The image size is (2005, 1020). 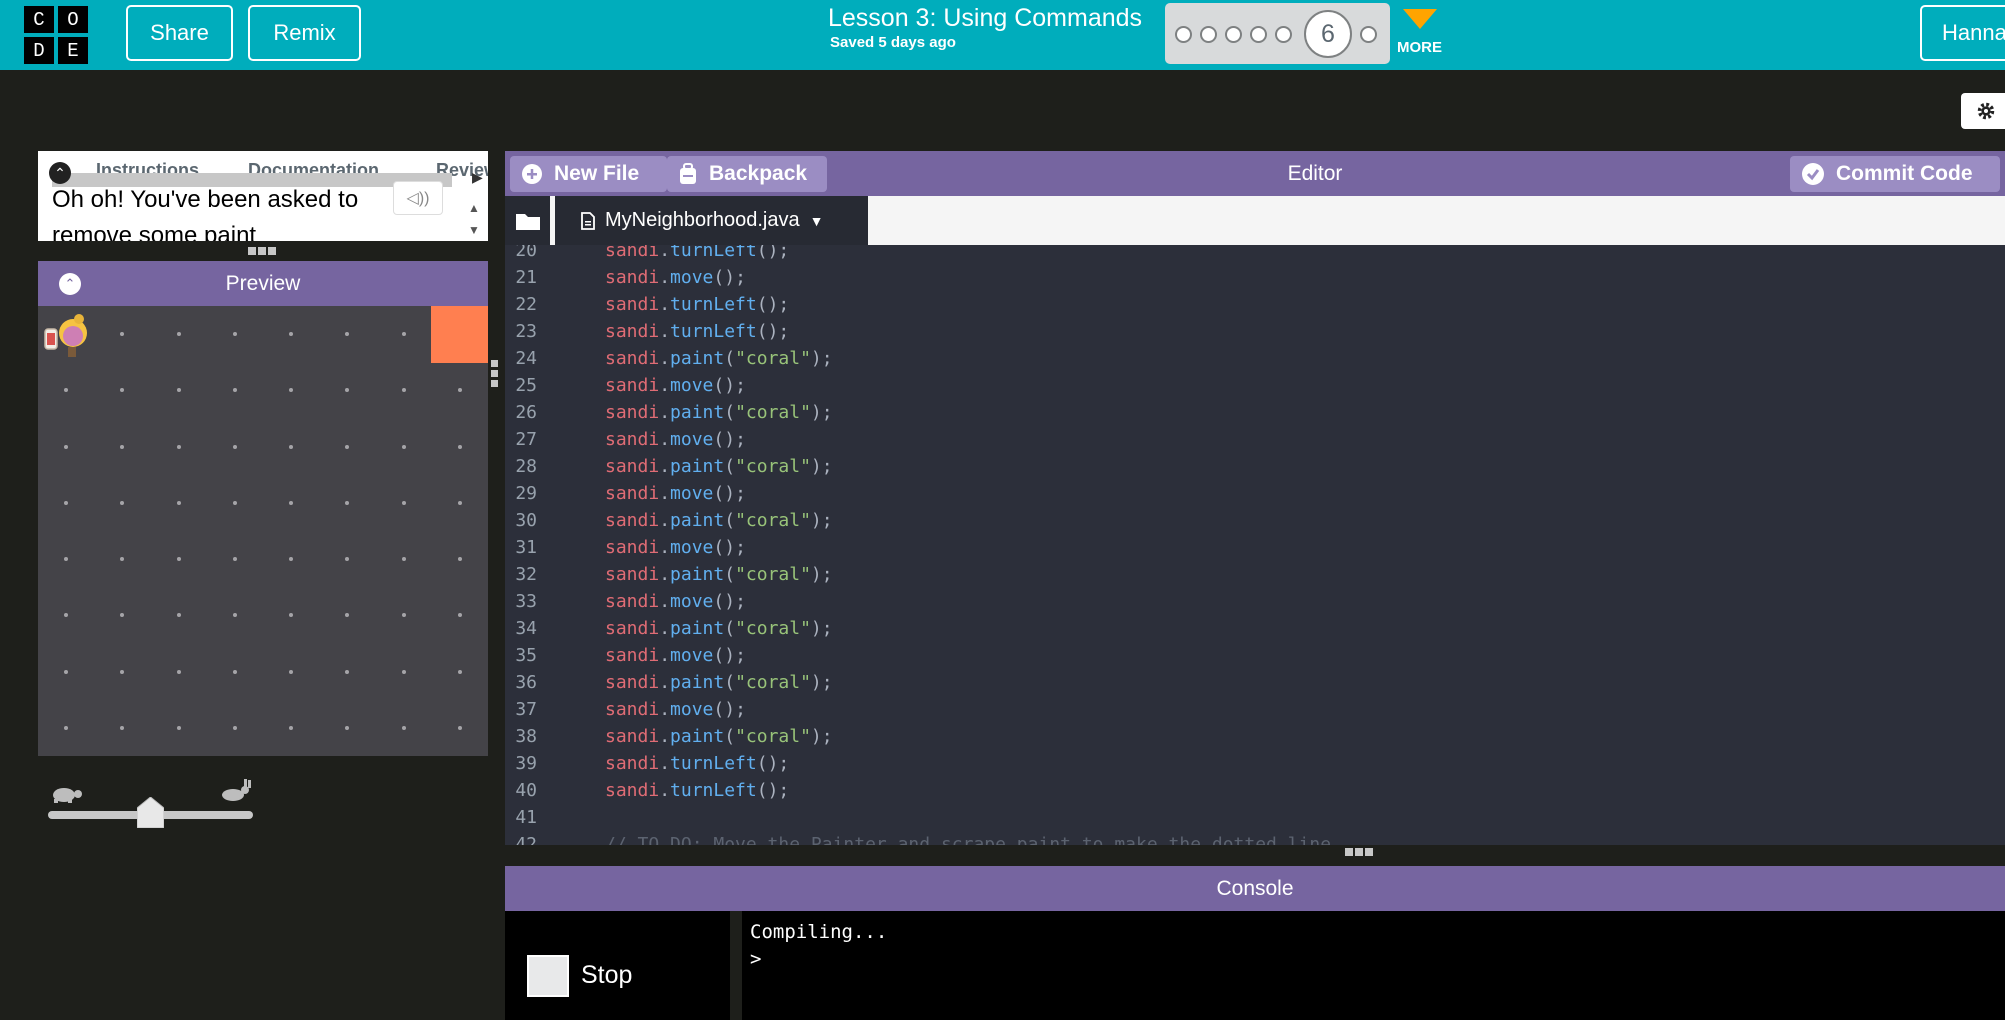 What do you see at coordinates (1962, 33) in the screenshot?
I see `user-menu-button: Hanna` at bounding box center [1962, 33].